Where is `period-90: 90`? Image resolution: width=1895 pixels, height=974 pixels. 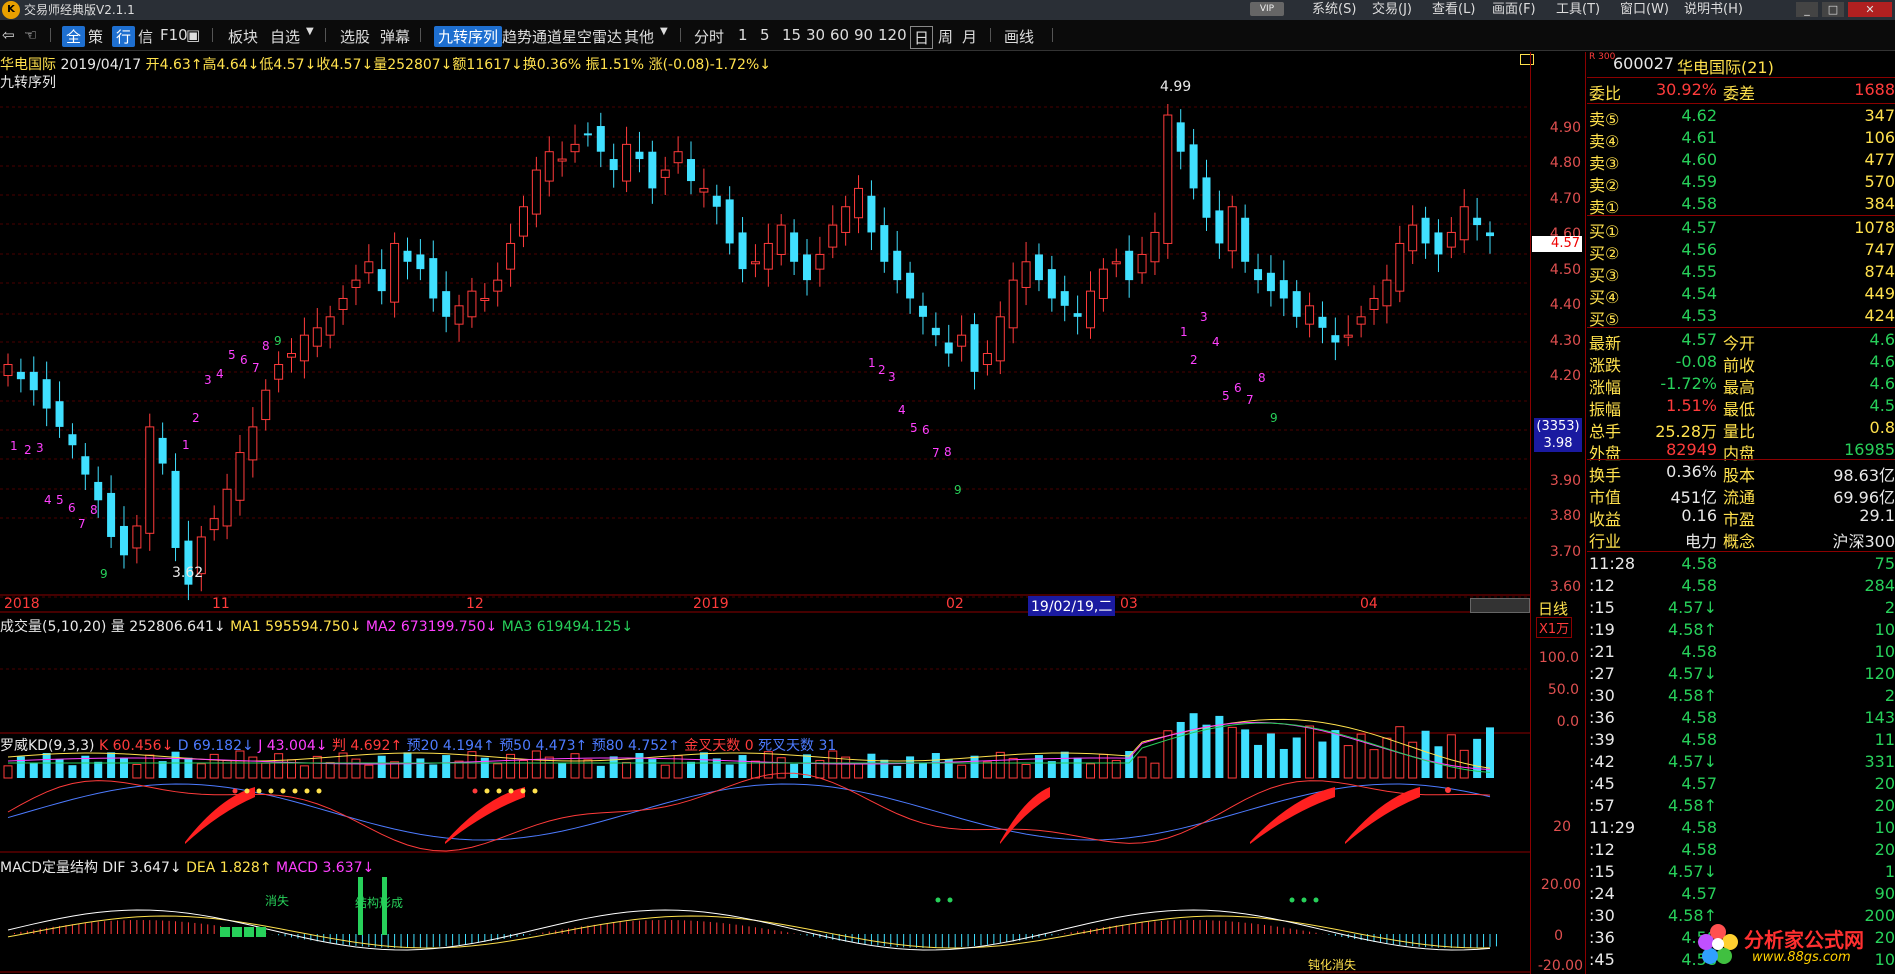
period-90: 90 is located at coordinates (863, 35).